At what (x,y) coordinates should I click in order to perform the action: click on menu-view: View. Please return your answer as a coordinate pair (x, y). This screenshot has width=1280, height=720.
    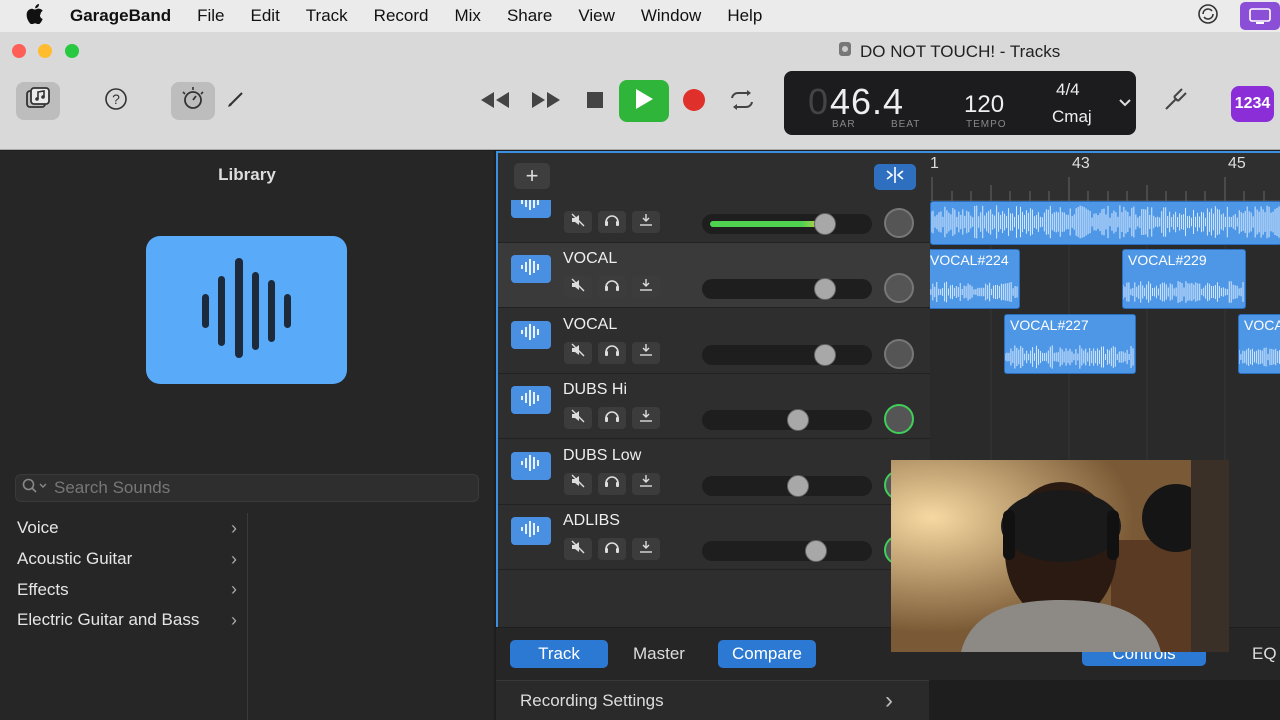
    Looking at the image, I should click on (596, 16).